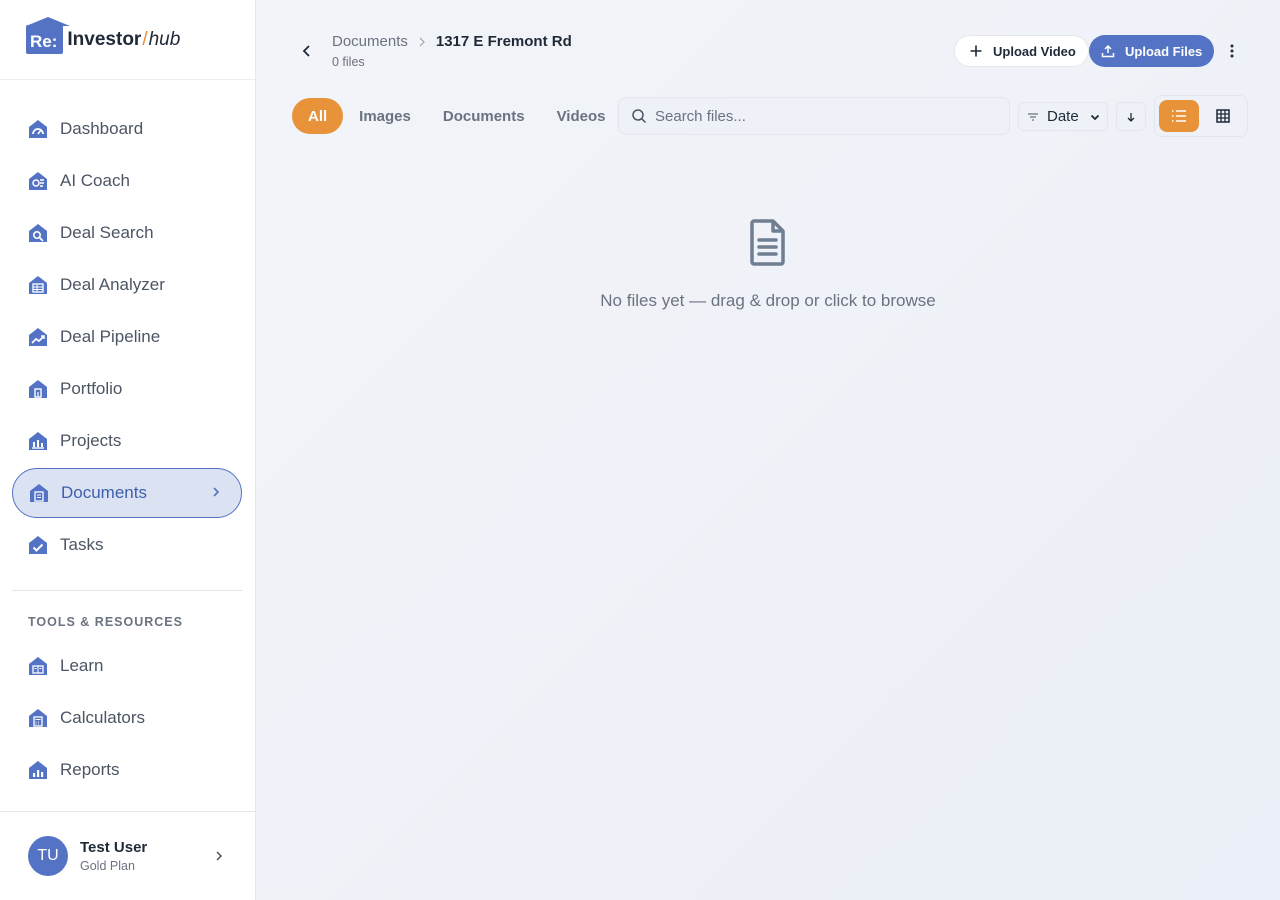  What do you see at coordinates (38, 389) in the screenshot?
I see `portfolio-icon` at bounding box center [38, 389].